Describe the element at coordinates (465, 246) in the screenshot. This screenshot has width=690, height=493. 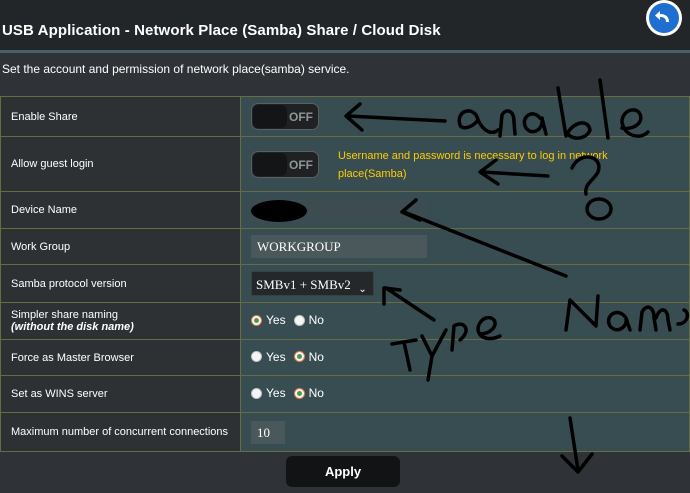
I see `work-group-cell: WORKGROUP` at that location.